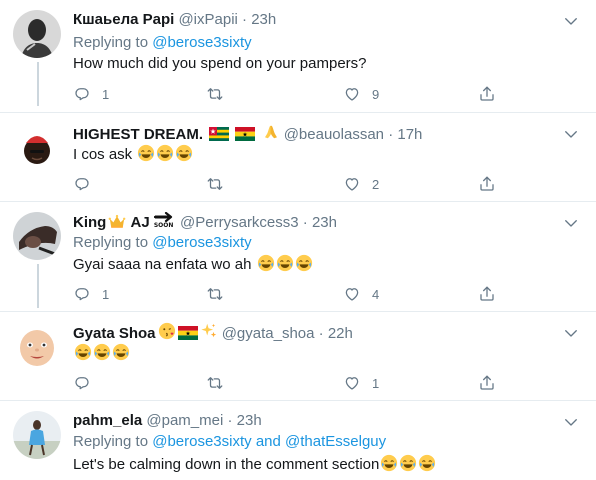 The image size is (596, 480). I want to click on display-name: Кшаьела Papi, so click(123, 19).